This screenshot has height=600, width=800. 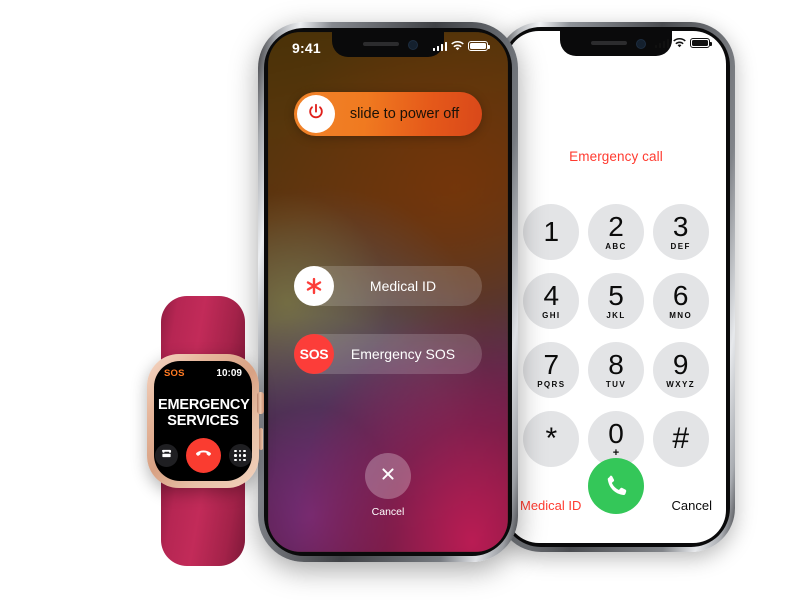 I want to click on keypad-key-3: 3 DEF, so click(x=680, y=232).